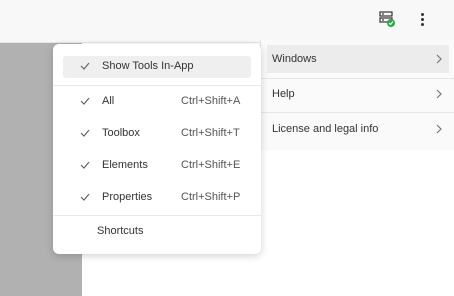 This screenshot has width=454, height=296. I want to click on submenu-item-all: All Ctrl+Shift+A, so click(157, 102).